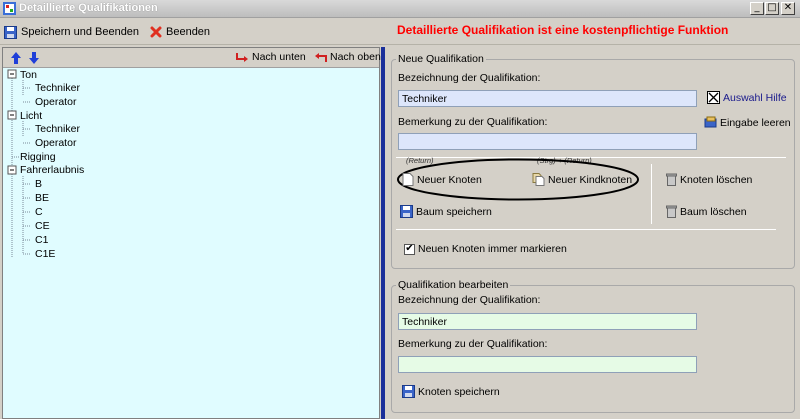  Describe the element at coordinates (409, 249) in the screenshot. I see `checkmark-icon: ✔` at that location.